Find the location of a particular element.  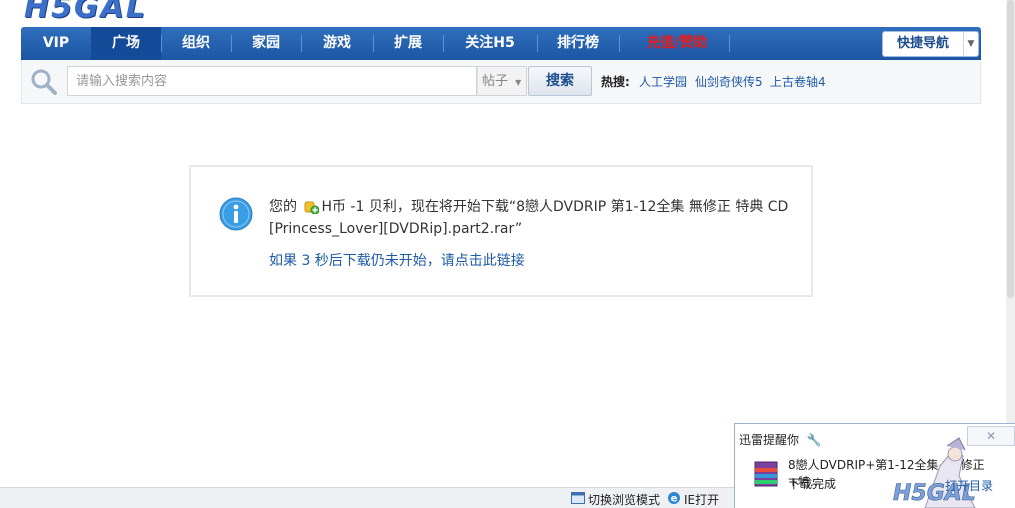

info-icon is located at coordinates (236, 214).